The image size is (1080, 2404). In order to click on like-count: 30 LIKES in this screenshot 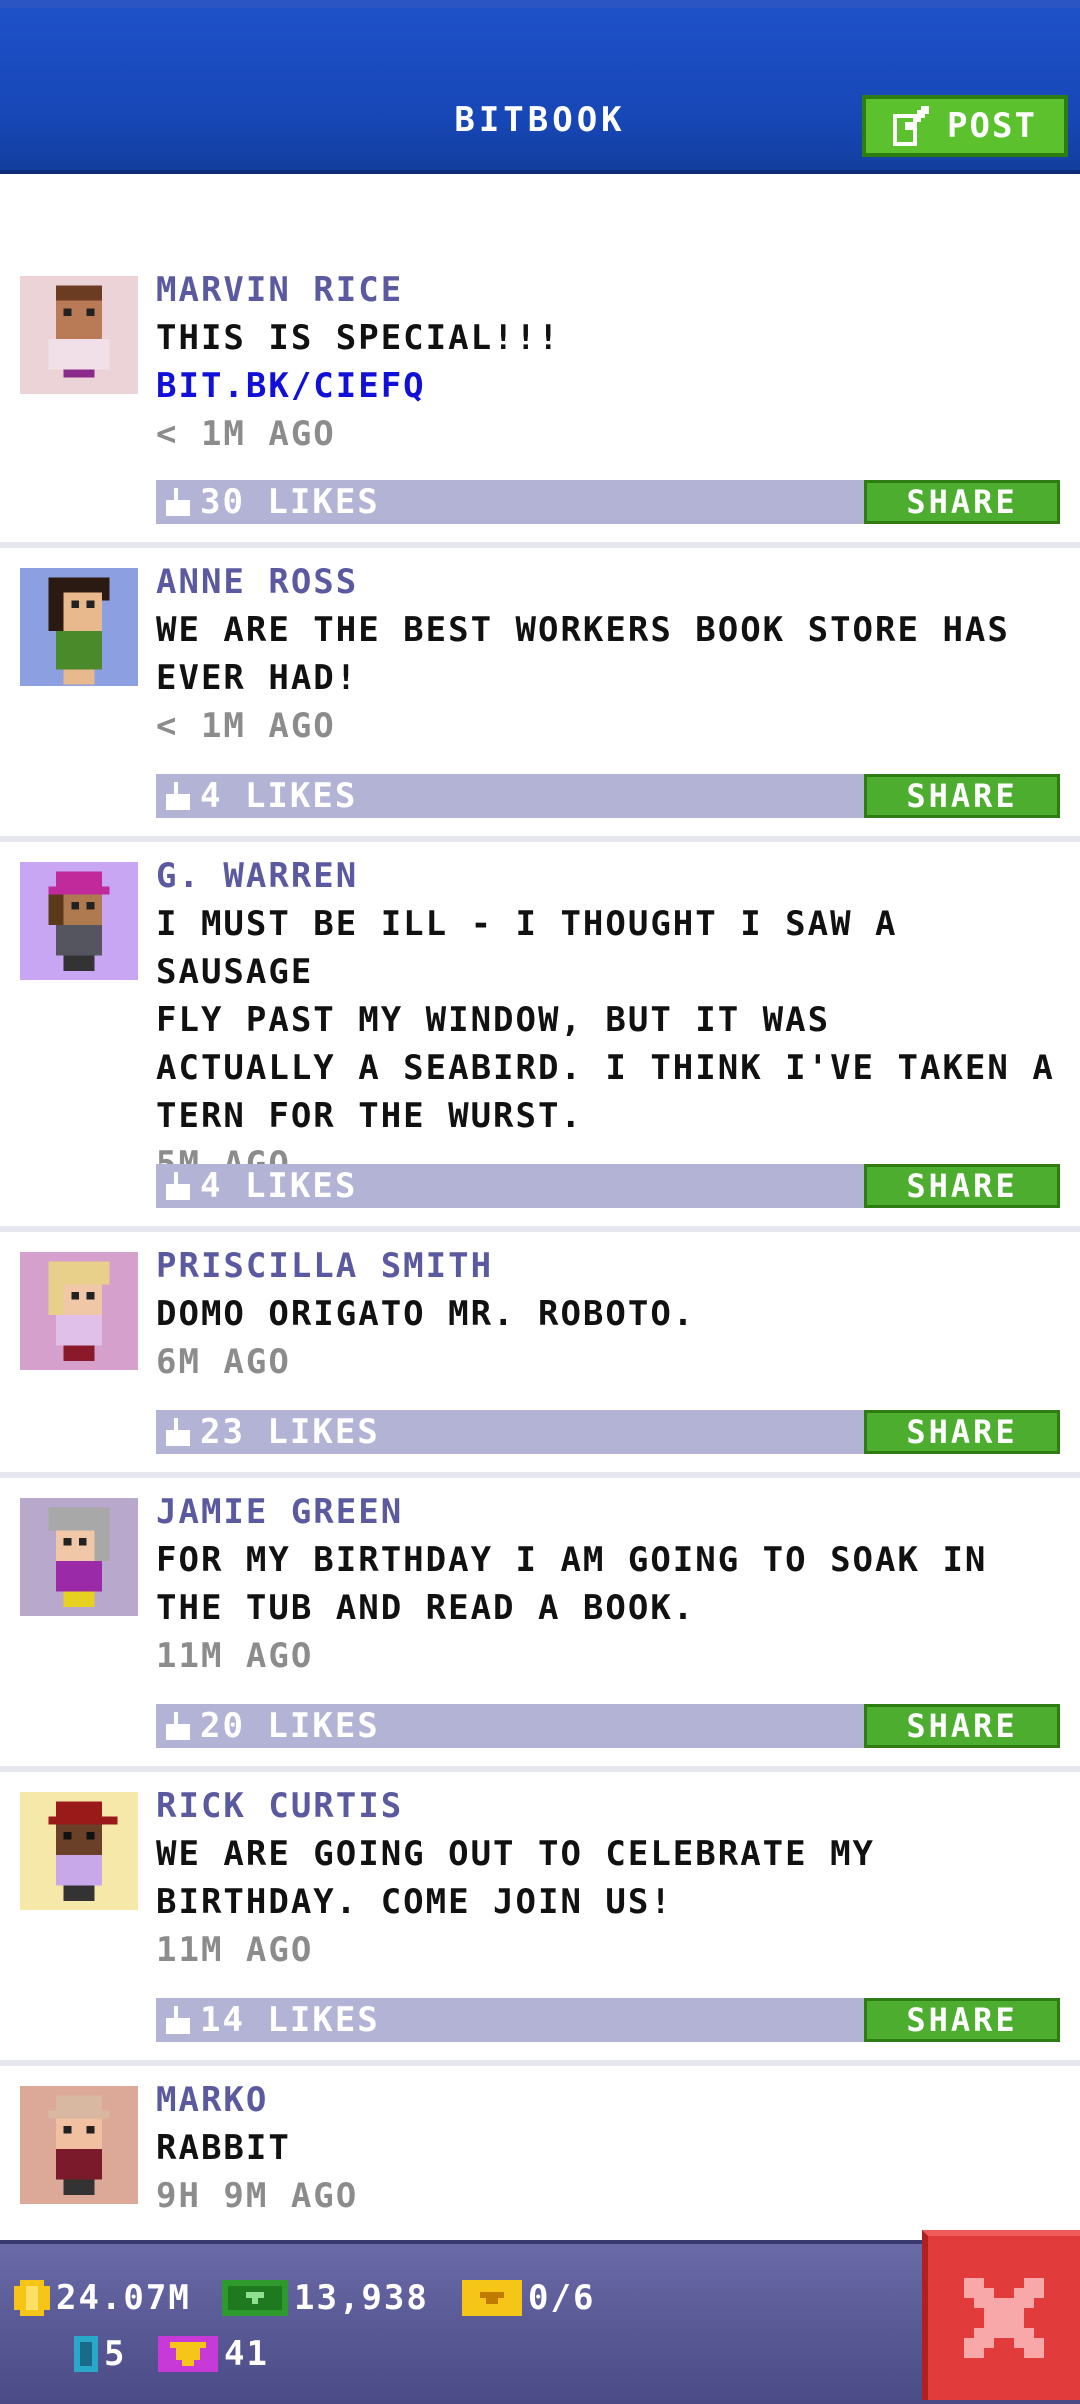, I will do `click(290, 502)`.